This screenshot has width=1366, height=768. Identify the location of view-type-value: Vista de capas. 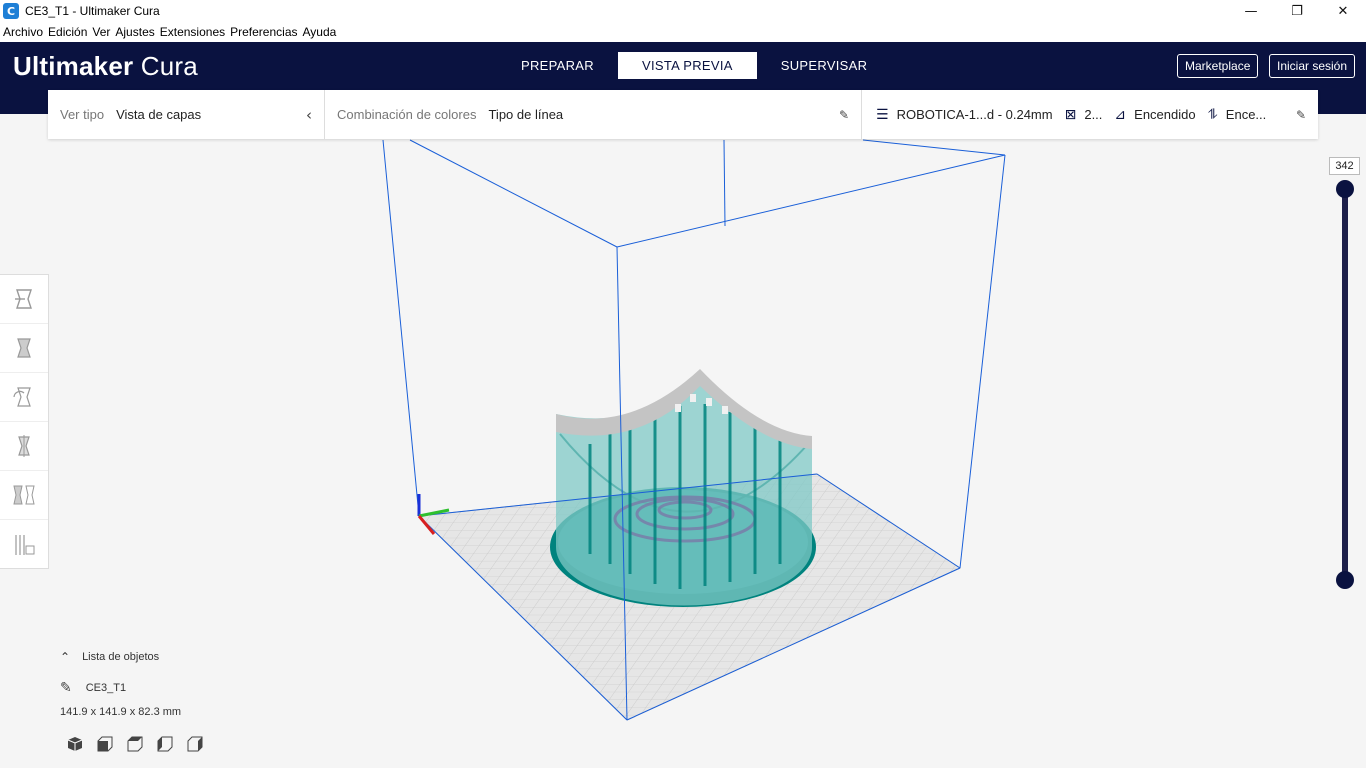
(159, 114).